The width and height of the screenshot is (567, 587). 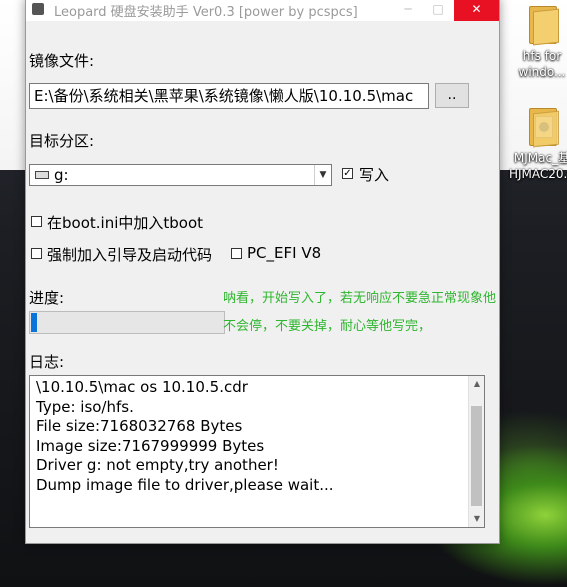 What do you see at coordinates (438, 10) in the screenshot?
I see `maximize-button: □` at bounding box center [438, 10].